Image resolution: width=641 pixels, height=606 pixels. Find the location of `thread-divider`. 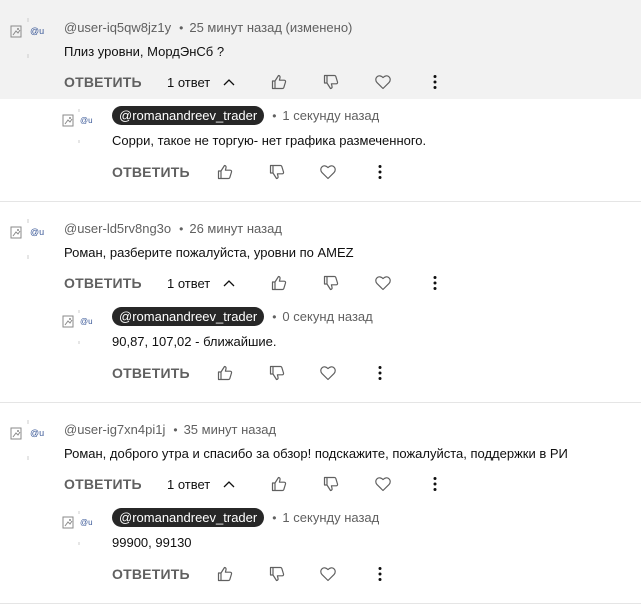

thread-divider is located at coordinates (320, 402).